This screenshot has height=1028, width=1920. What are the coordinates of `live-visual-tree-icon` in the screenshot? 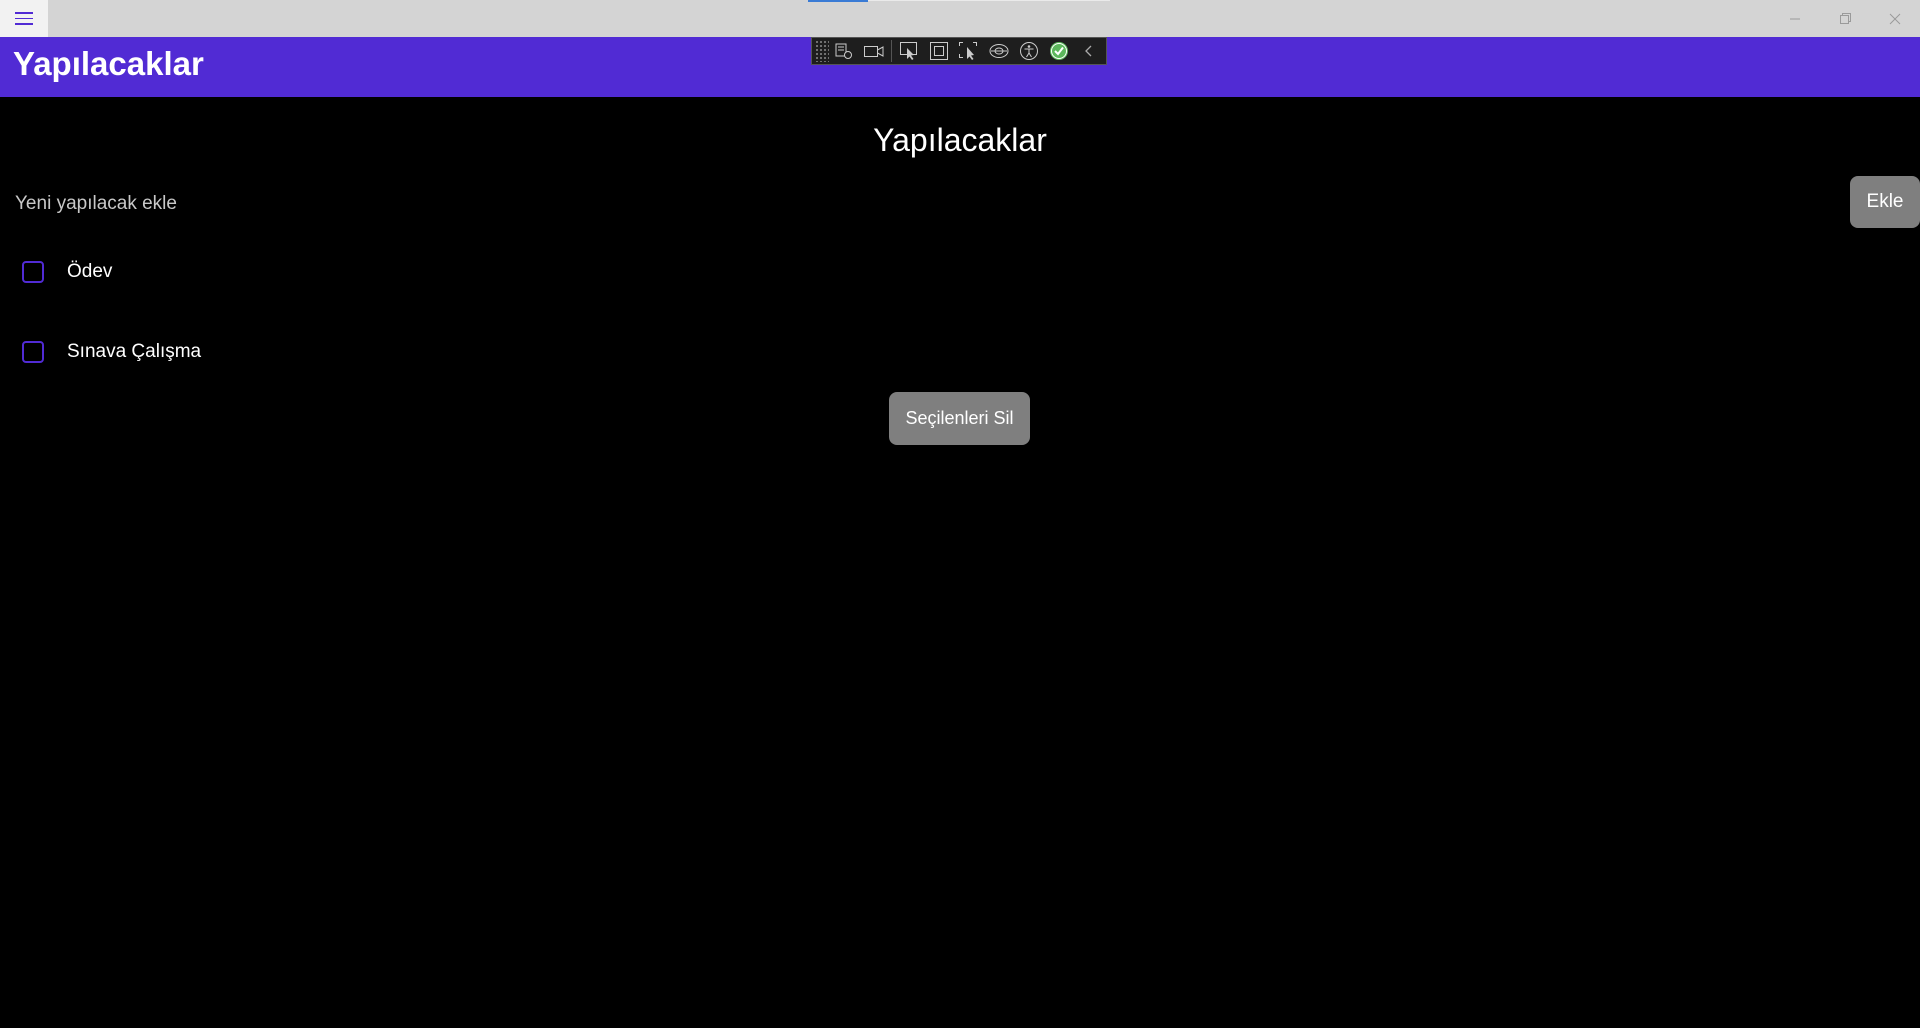 It's located at (844, 51).